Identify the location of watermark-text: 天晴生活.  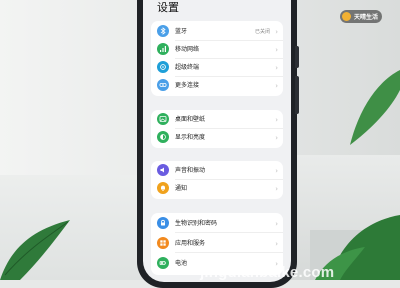
(366, 17).